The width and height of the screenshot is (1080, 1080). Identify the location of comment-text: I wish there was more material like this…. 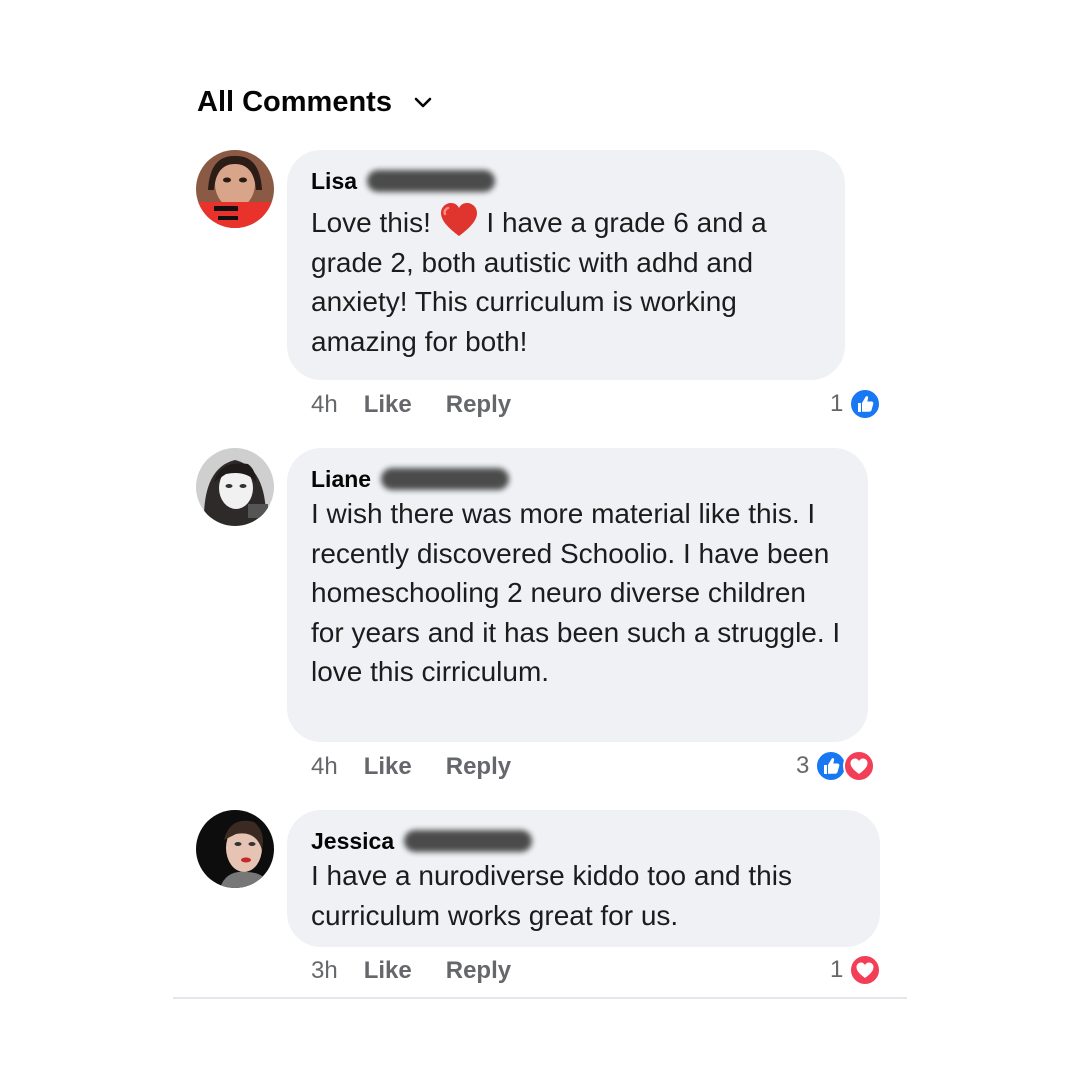
(576, 592).